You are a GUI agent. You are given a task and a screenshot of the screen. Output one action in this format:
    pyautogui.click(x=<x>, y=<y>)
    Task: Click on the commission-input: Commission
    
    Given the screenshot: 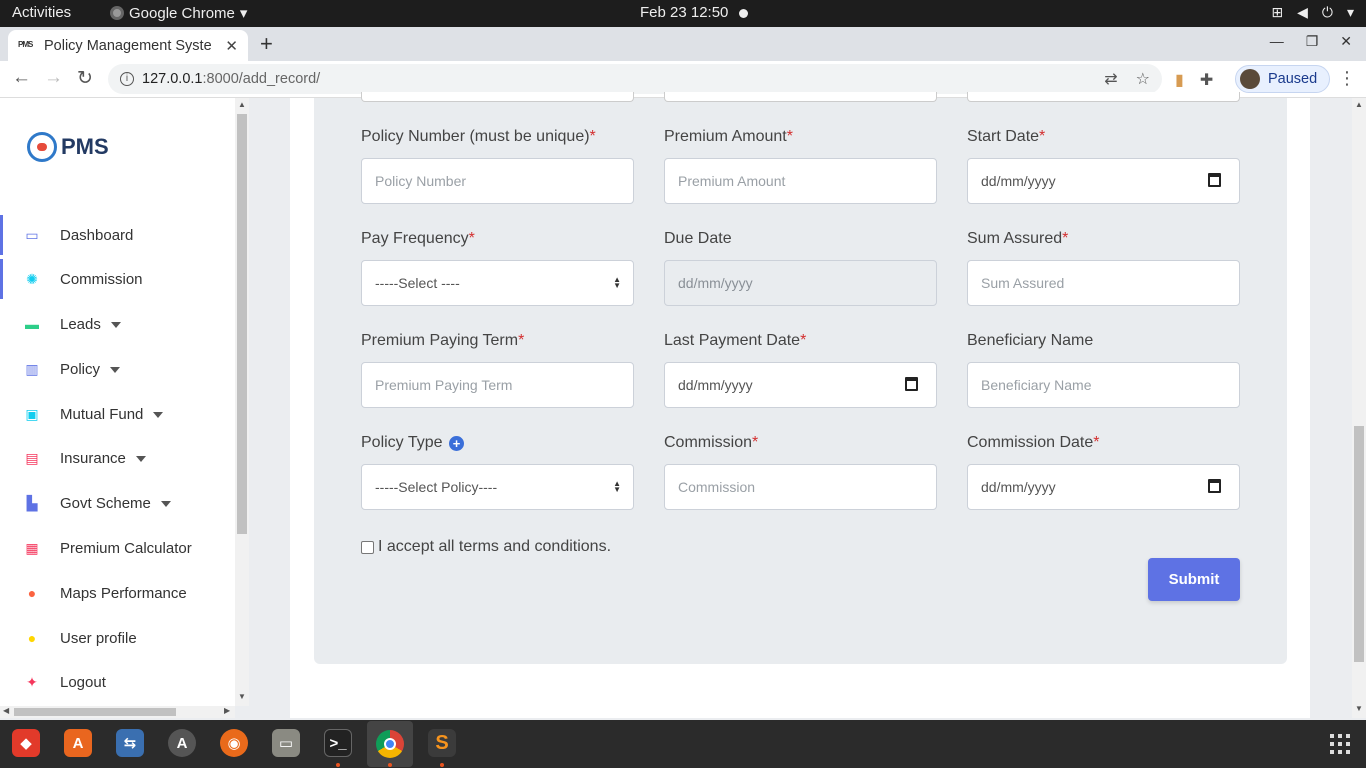 What is the action you would take?
    pyautogui.click(x=800, y=487)
    